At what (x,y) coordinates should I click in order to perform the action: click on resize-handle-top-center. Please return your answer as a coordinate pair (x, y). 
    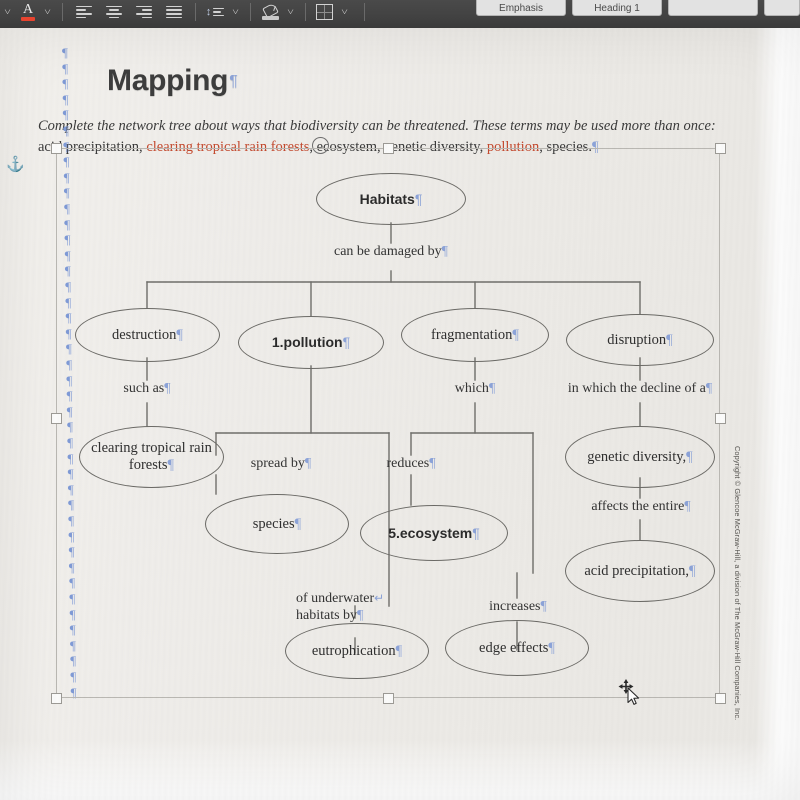
    Looking at the image, I should click on (388, 148).